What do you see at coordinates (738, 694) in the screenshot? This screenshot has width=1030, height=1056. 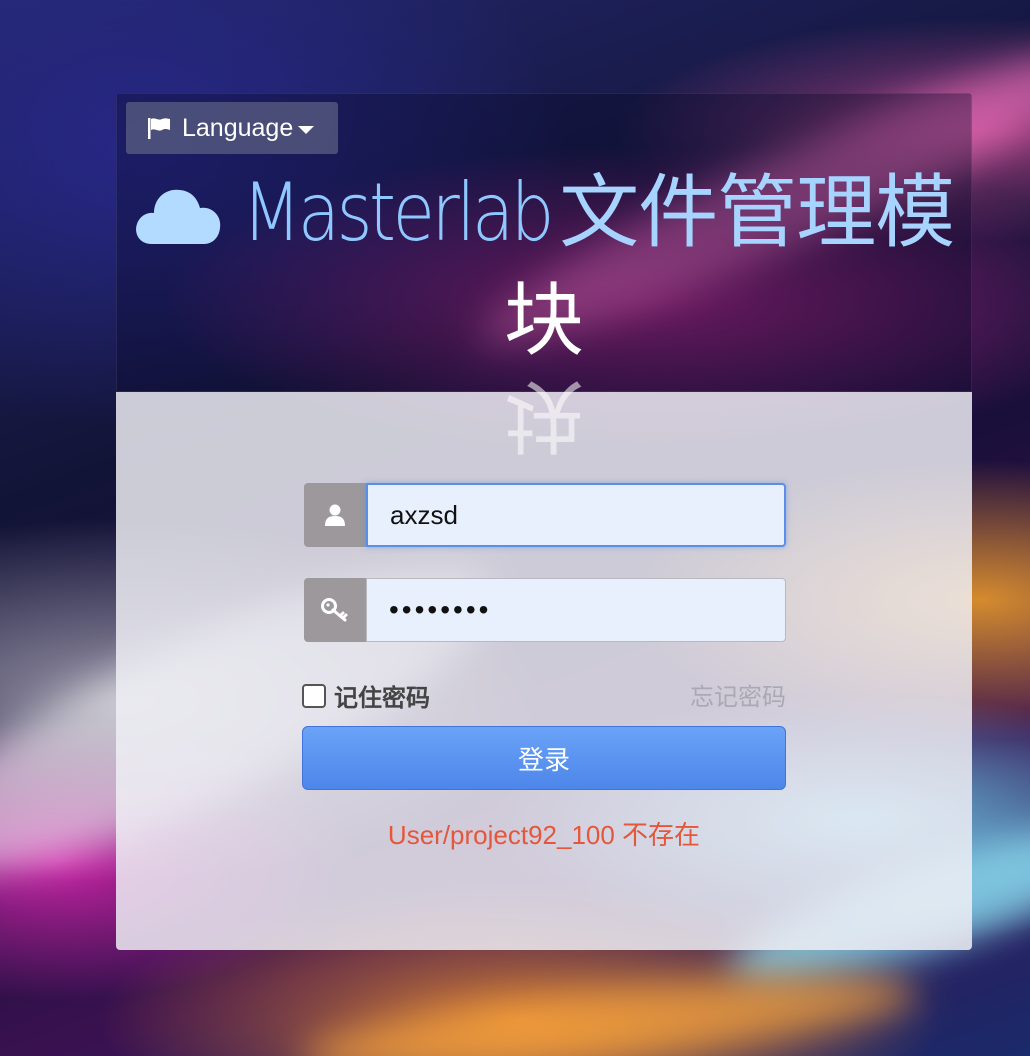 I see `forgot-password-link: 忘记密码` at bounding box center [738, 694].